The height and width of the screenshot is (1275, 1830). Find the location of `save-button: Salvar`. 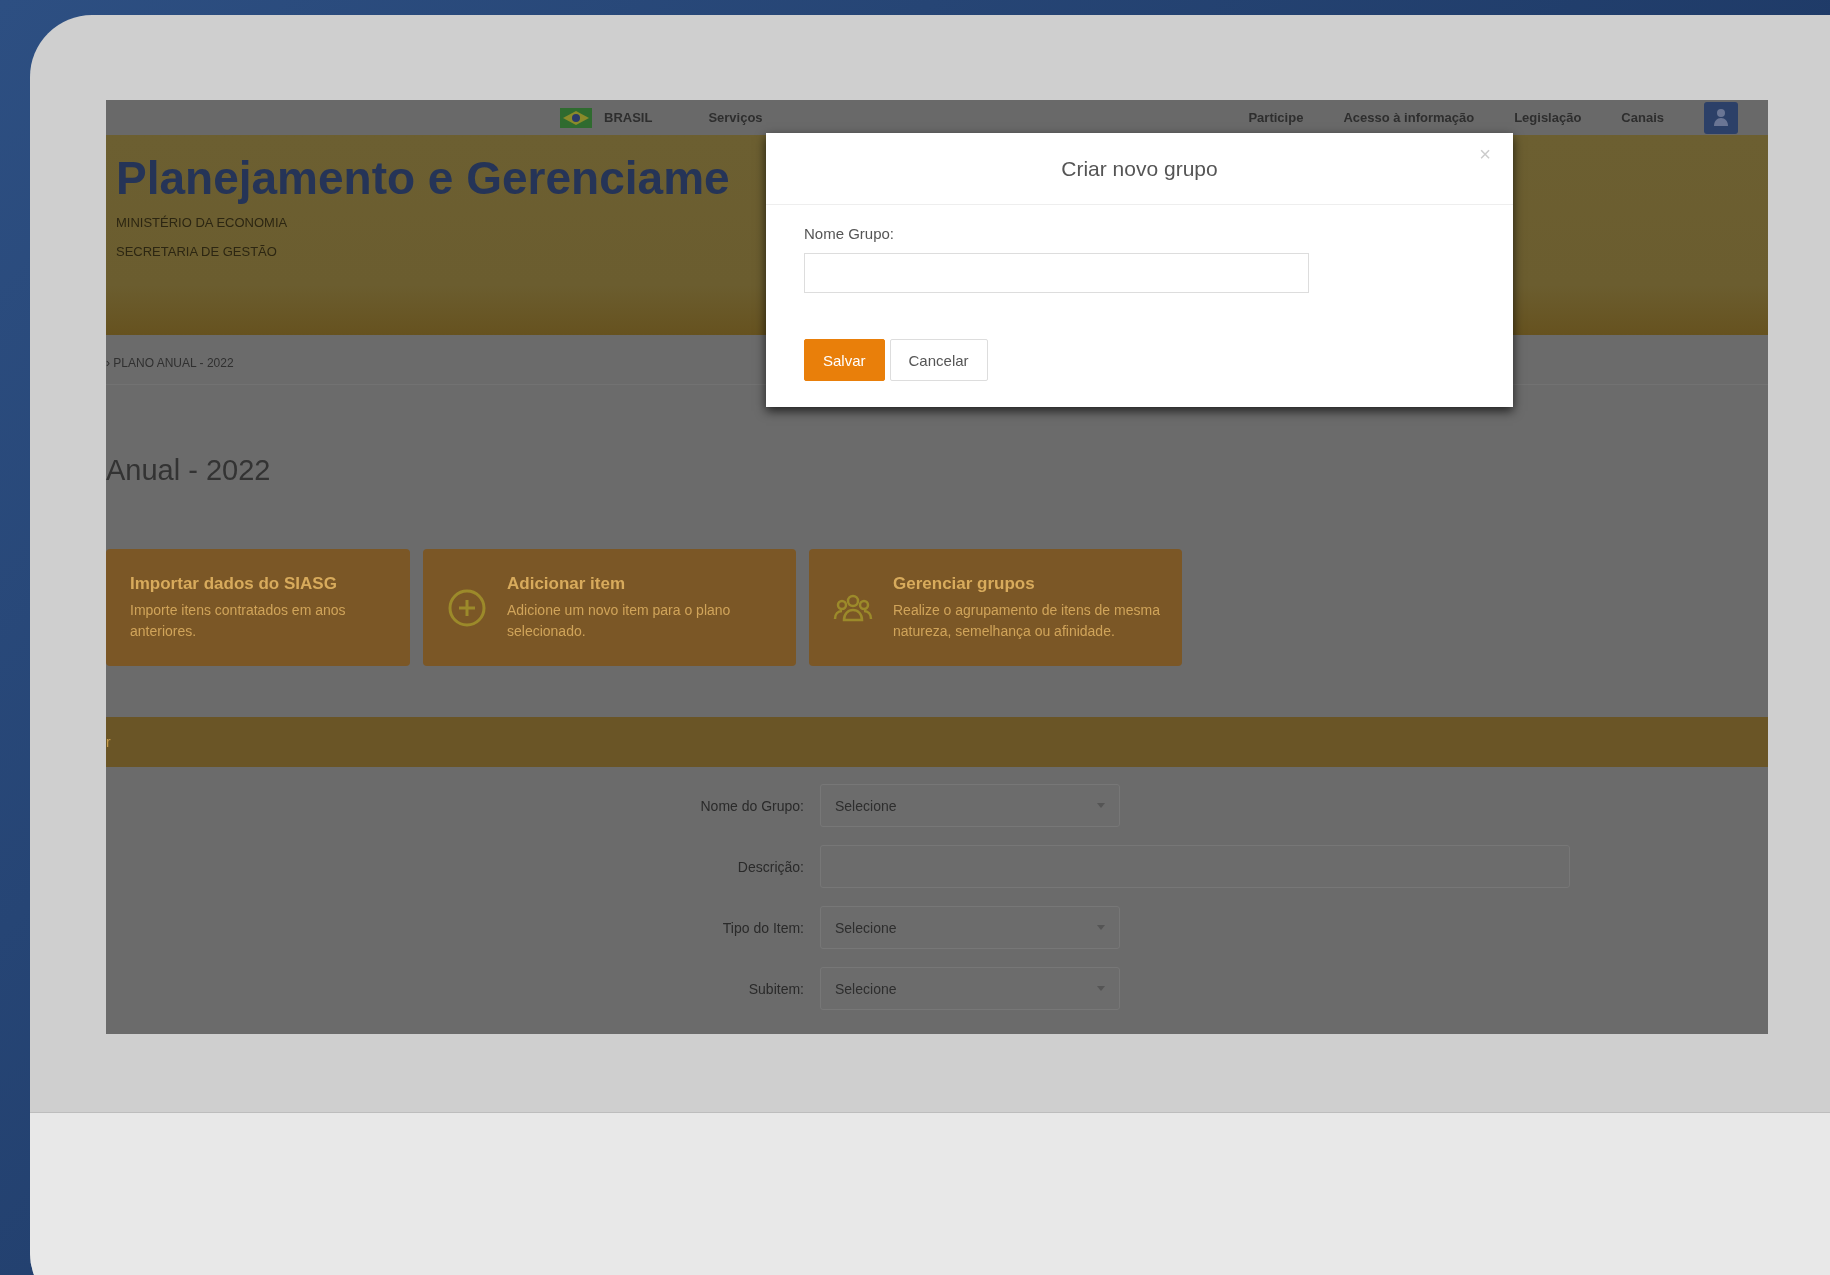

save-button: Salvar is located at coordinates (844, 360).